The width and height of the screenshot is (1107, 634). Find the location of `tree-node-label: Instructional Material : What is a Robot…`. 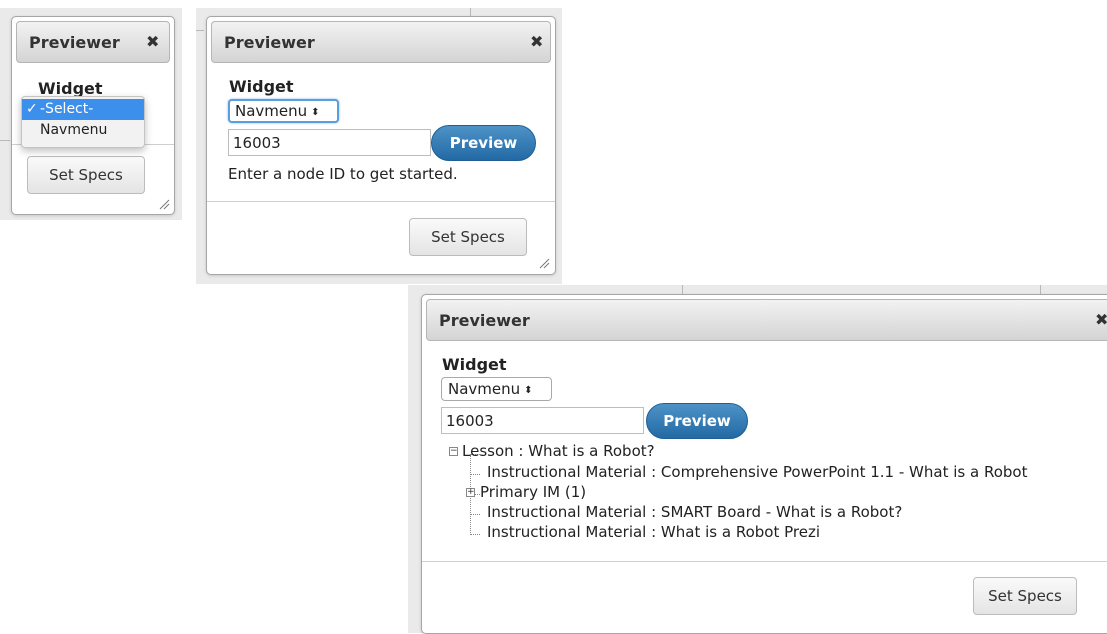

tree-node-label: Instructional Material : What is a Robot… is located at coordinates (653, 532).